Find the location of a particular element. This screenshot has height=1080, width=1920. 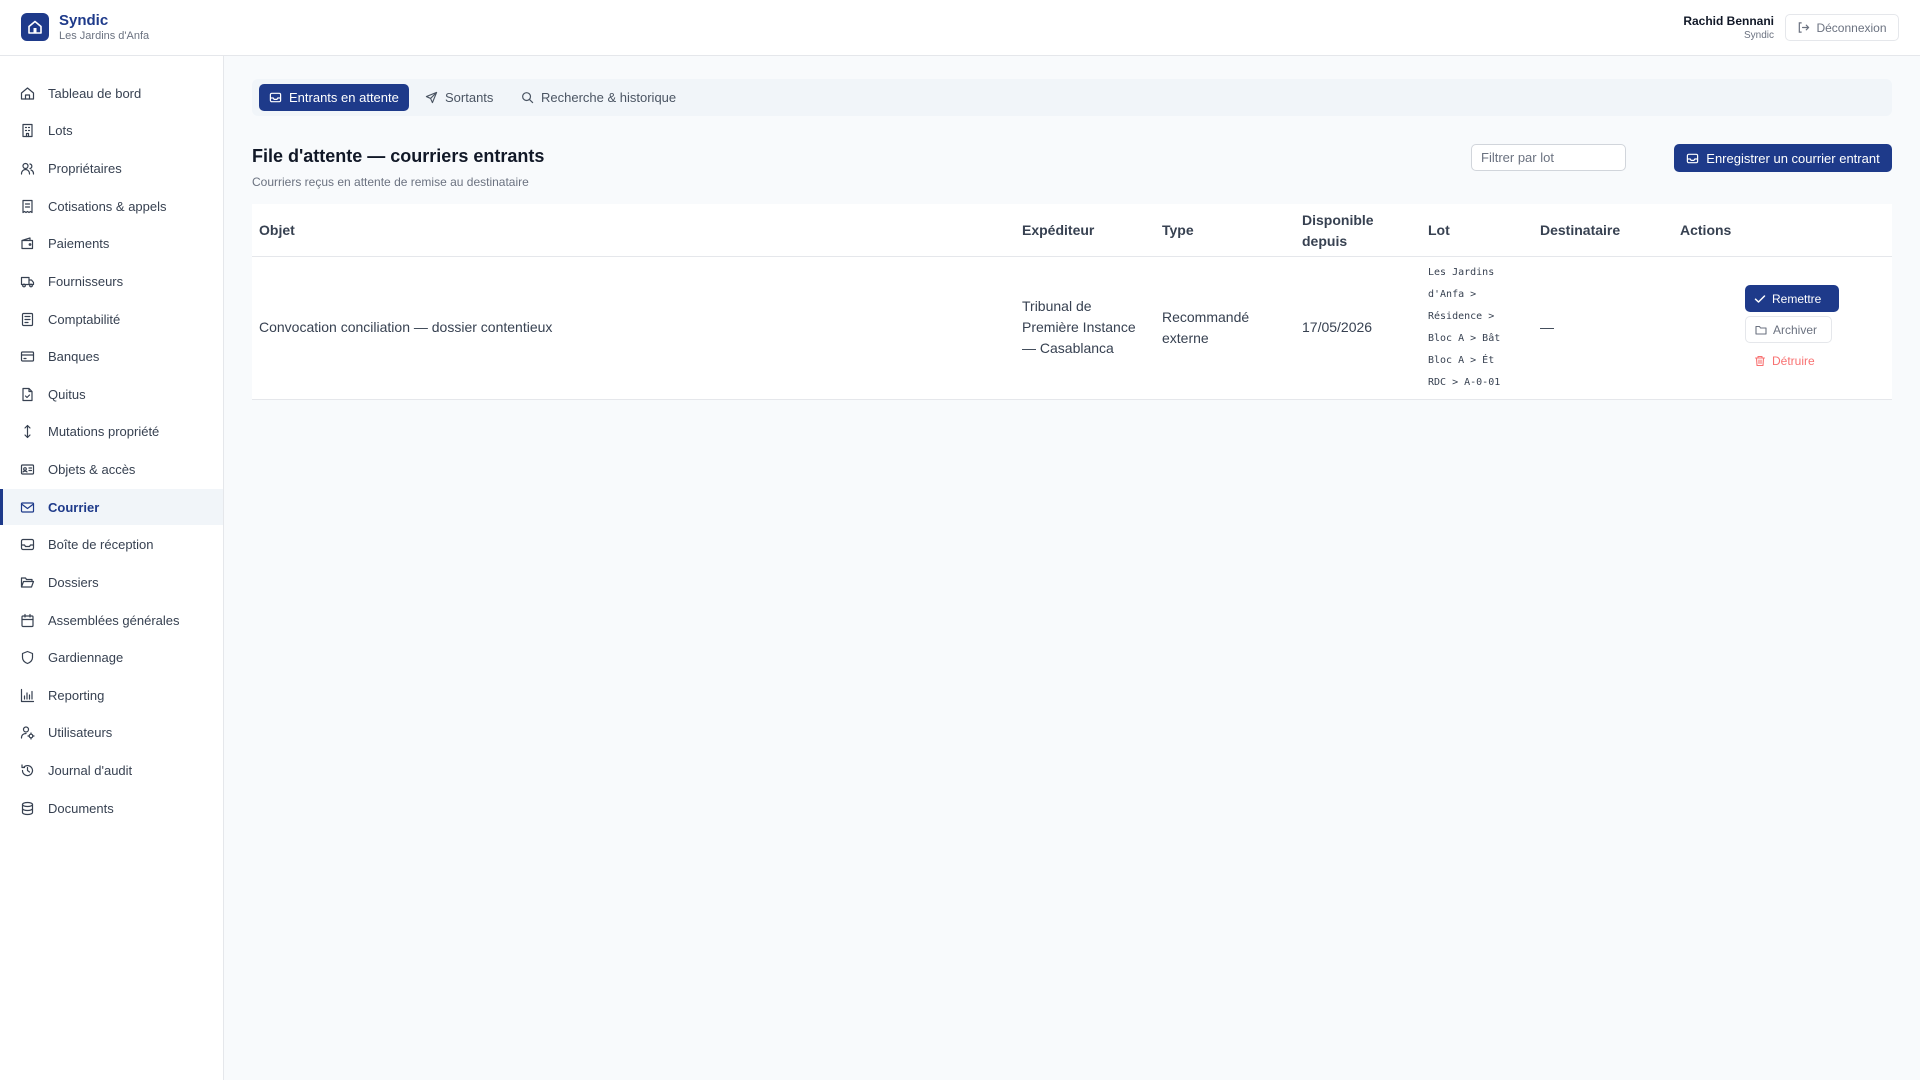

sidebar-item-label: Comptabilité is located at coordinates (84, 319).